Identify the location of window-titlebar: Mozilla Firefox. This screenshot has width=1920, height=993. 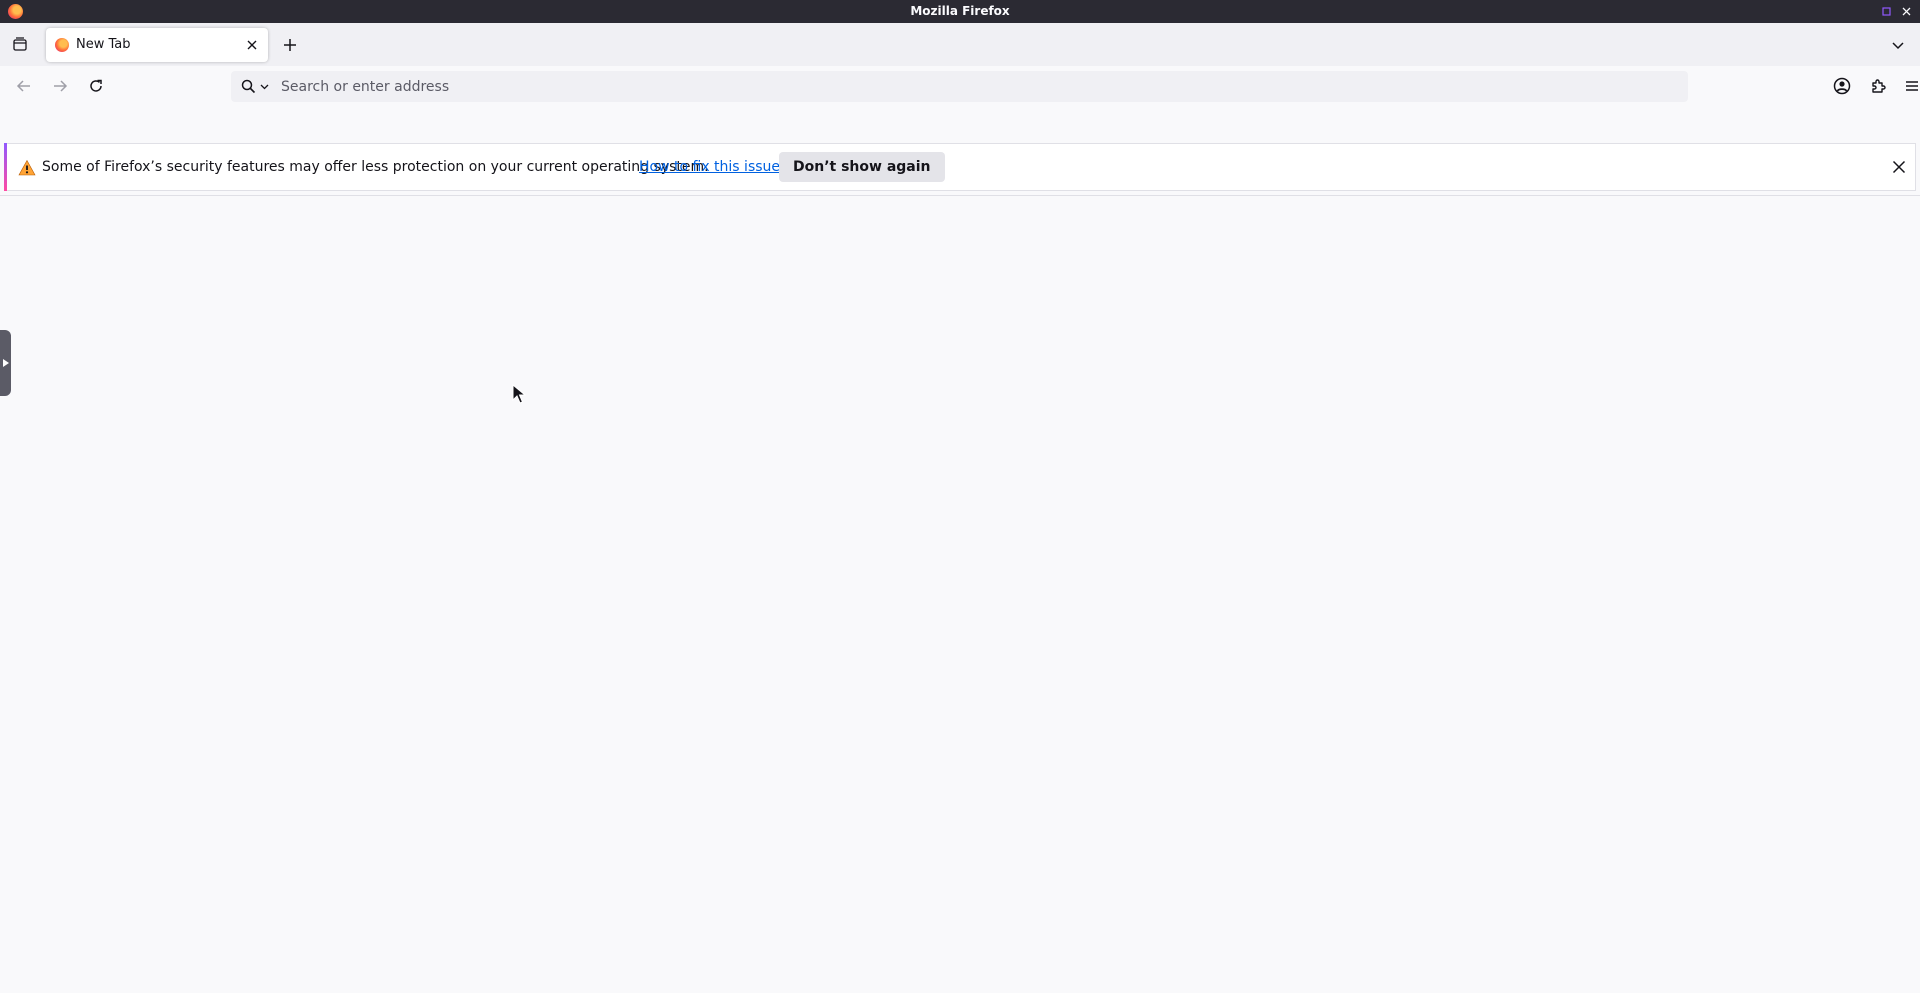
(960, 11).